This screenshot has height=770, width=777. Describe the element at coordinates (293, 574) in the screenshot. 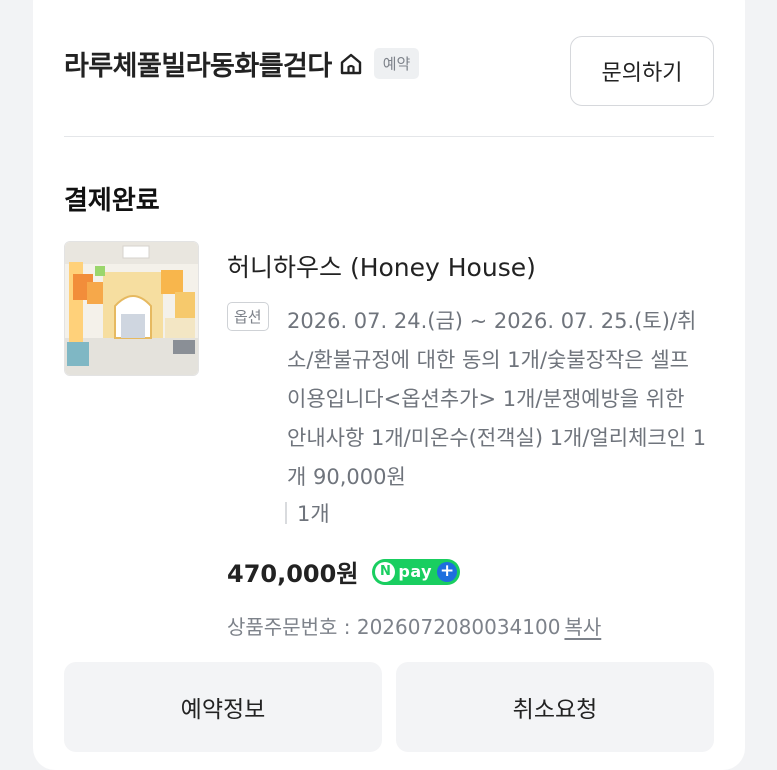

I see `total-price: 470,000원` at that location.